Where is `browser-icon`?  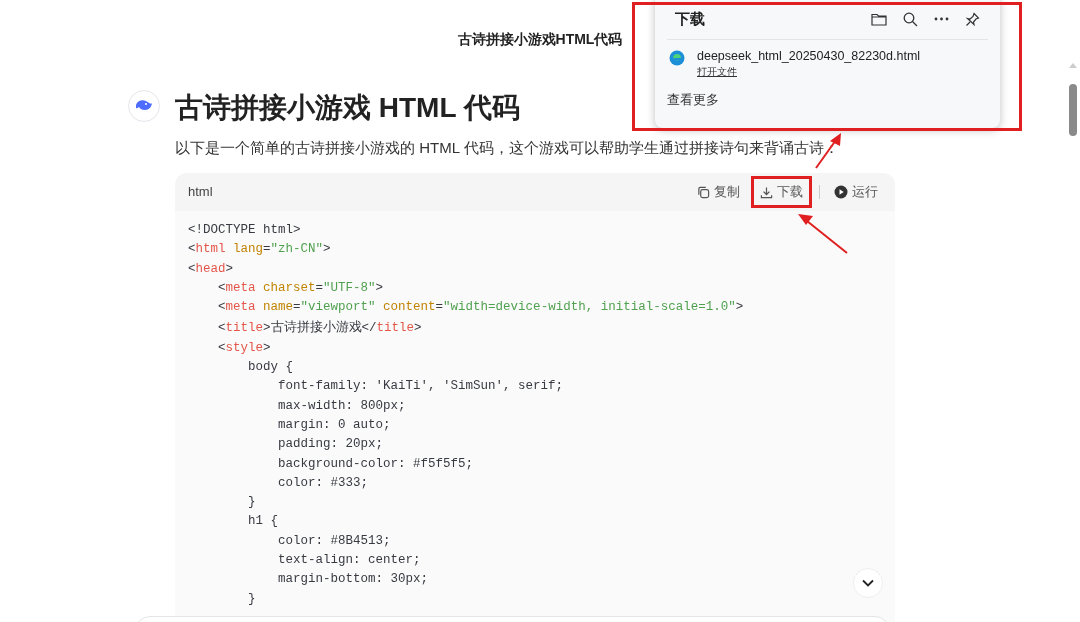
browser-icon is located at coordinates (677, 57).